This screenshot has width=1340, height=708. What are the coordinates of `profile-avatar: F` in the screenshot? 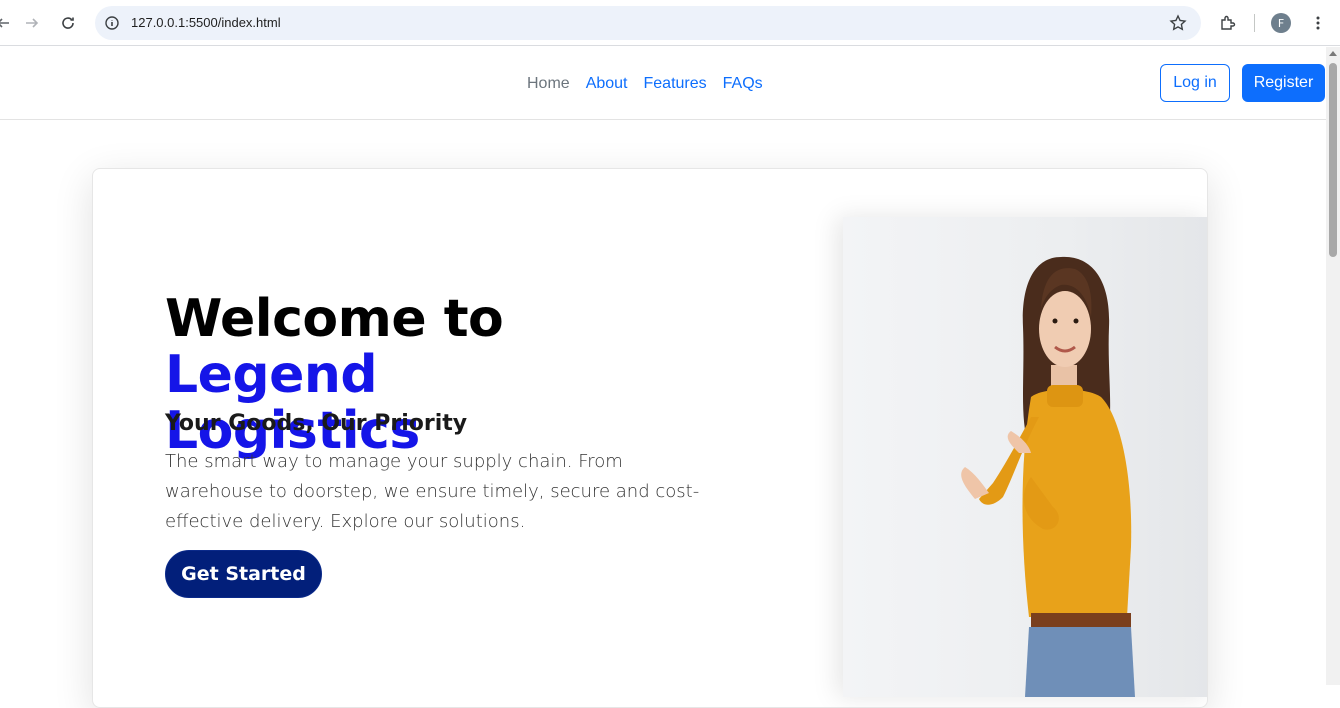 It's located at (1281, 23).